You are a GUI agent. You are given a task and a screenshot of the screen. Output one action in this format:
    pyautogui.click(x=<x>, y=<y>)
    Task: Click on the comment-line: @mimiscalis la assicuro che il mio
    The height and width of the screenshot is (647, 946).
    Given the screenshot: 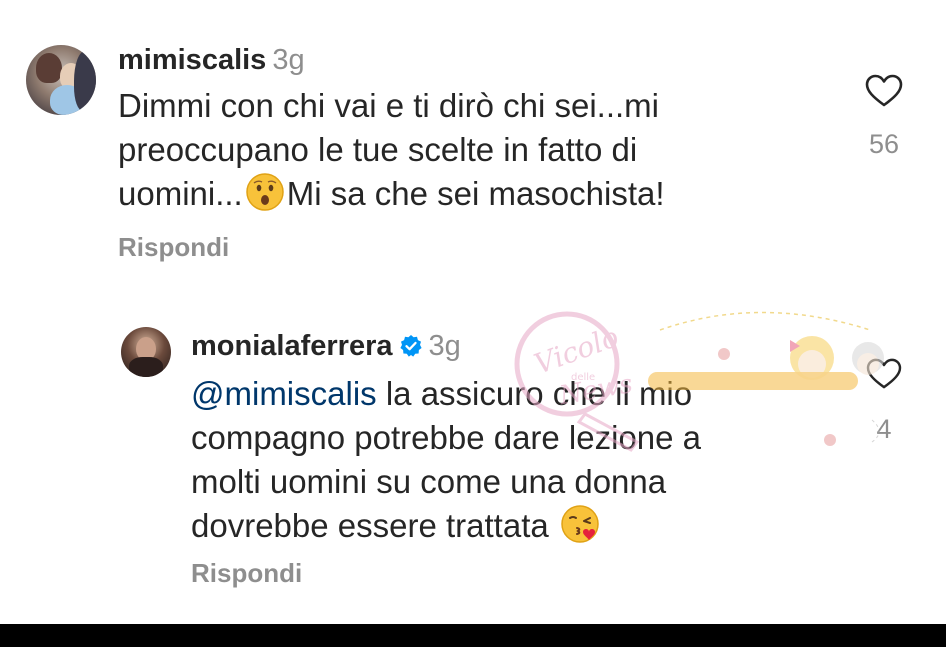 What is the action you would take?
    pyautogui.click(x=446, y=394)
    